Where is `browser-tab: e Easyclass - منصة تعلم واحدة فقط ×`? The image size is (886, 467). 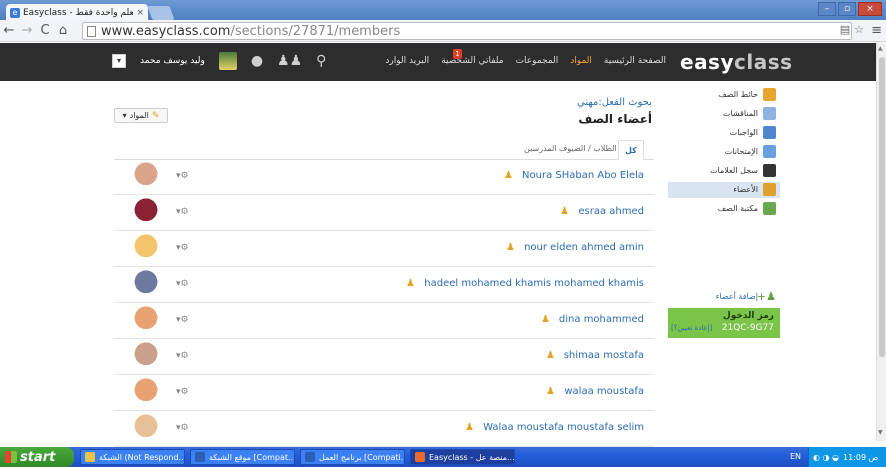 browser-tab: e Easyclass - منصة تعلم واحدة فقط × is located at coordinates (77, 12).